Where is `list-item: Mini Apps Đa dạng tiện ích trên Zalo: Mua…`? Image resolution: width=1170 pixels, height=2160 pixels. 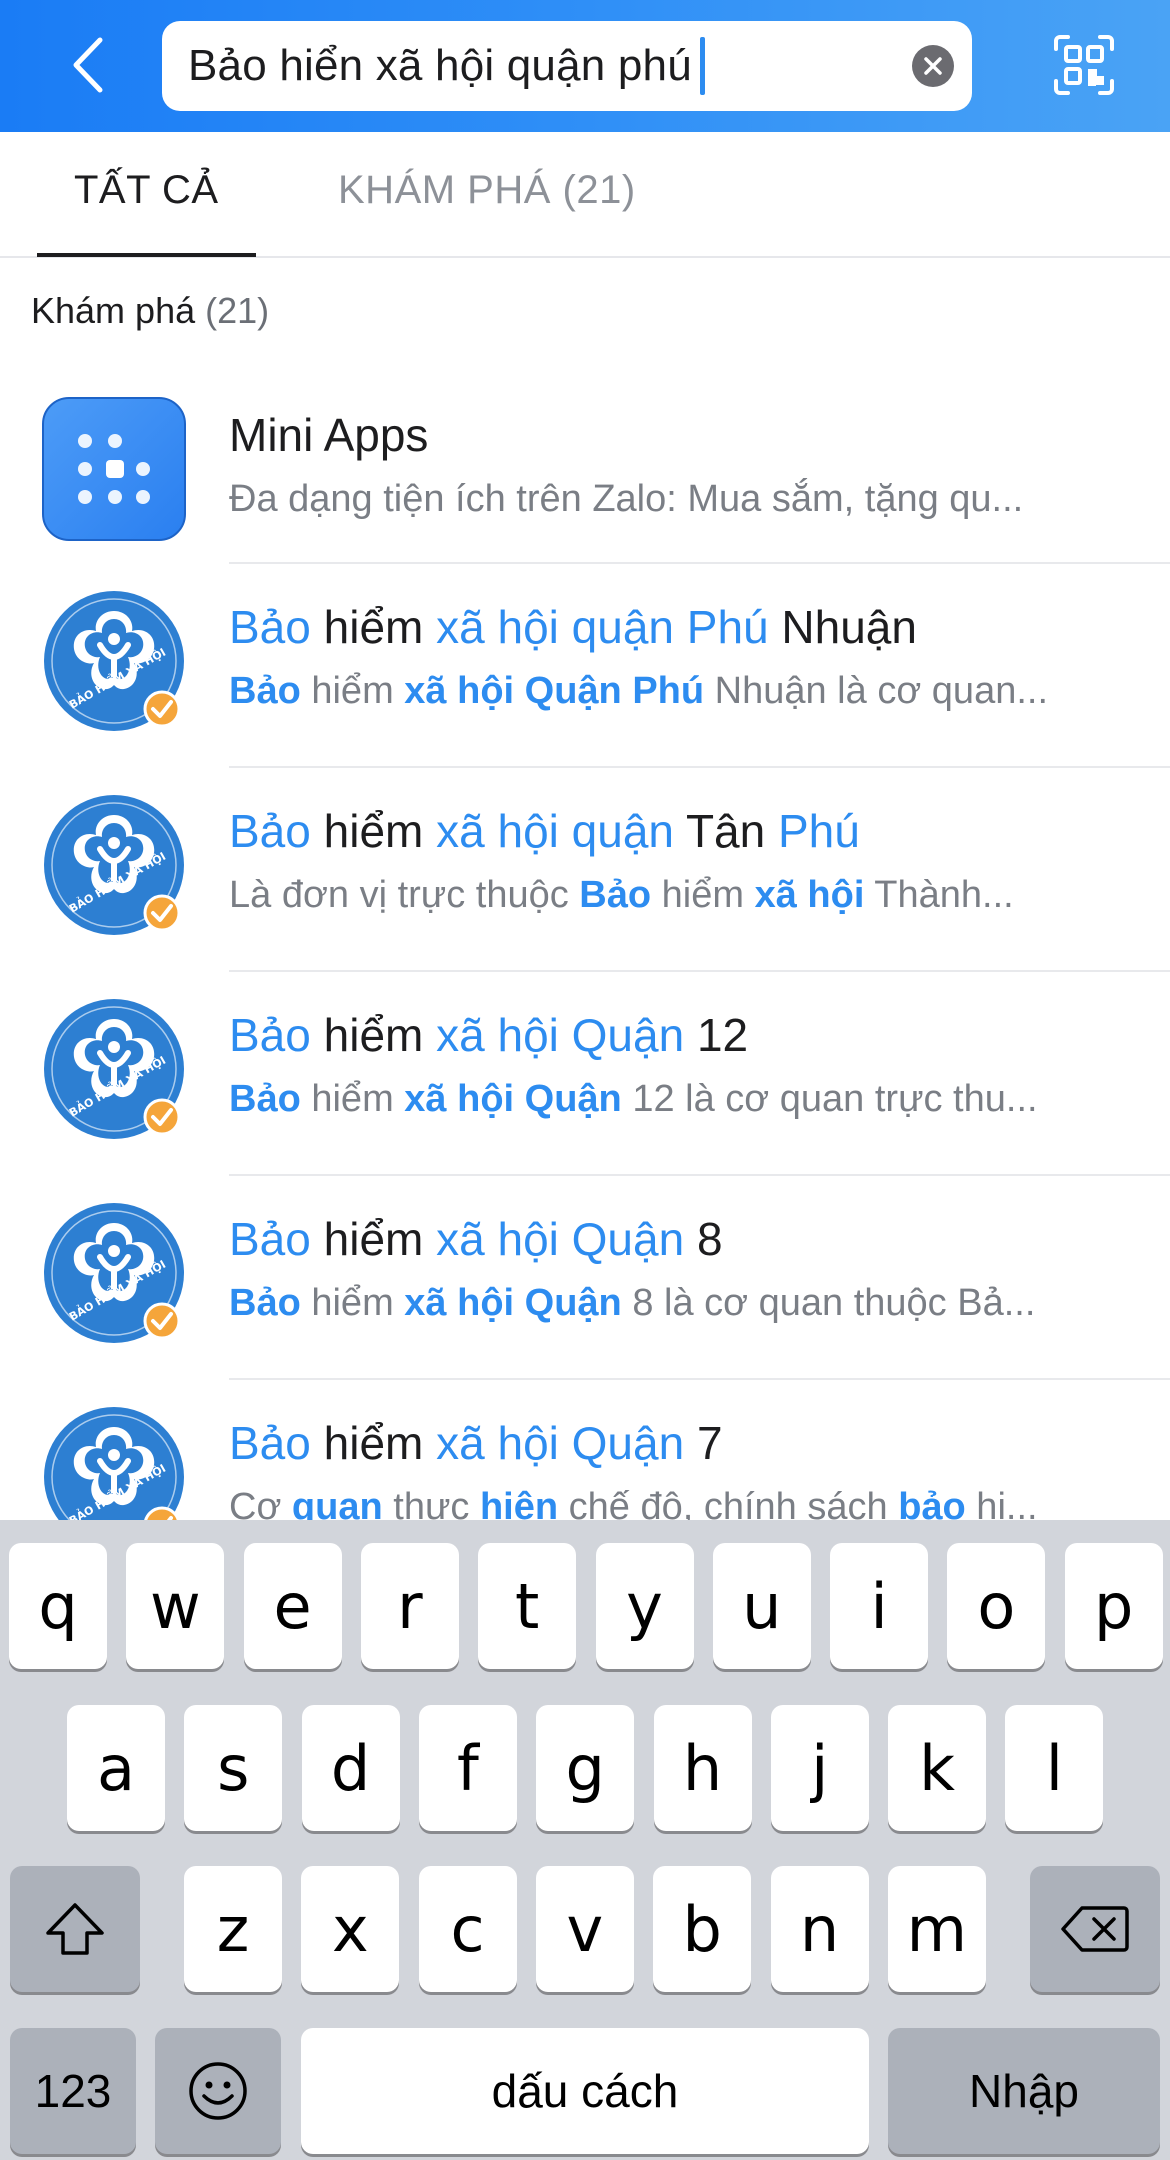 list-item: Mini Apps Đa dạng tiện ích trên Zalo: Mua… is located at coordinates (585, 468).